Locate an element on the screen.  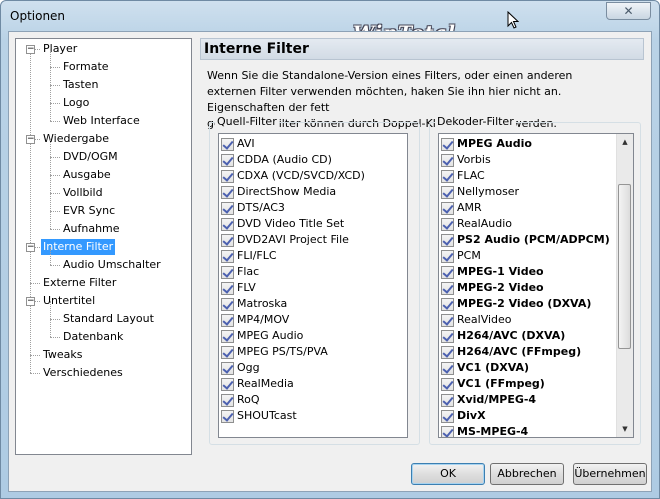
tree-item: Logo is located at coordinates (76, 103).